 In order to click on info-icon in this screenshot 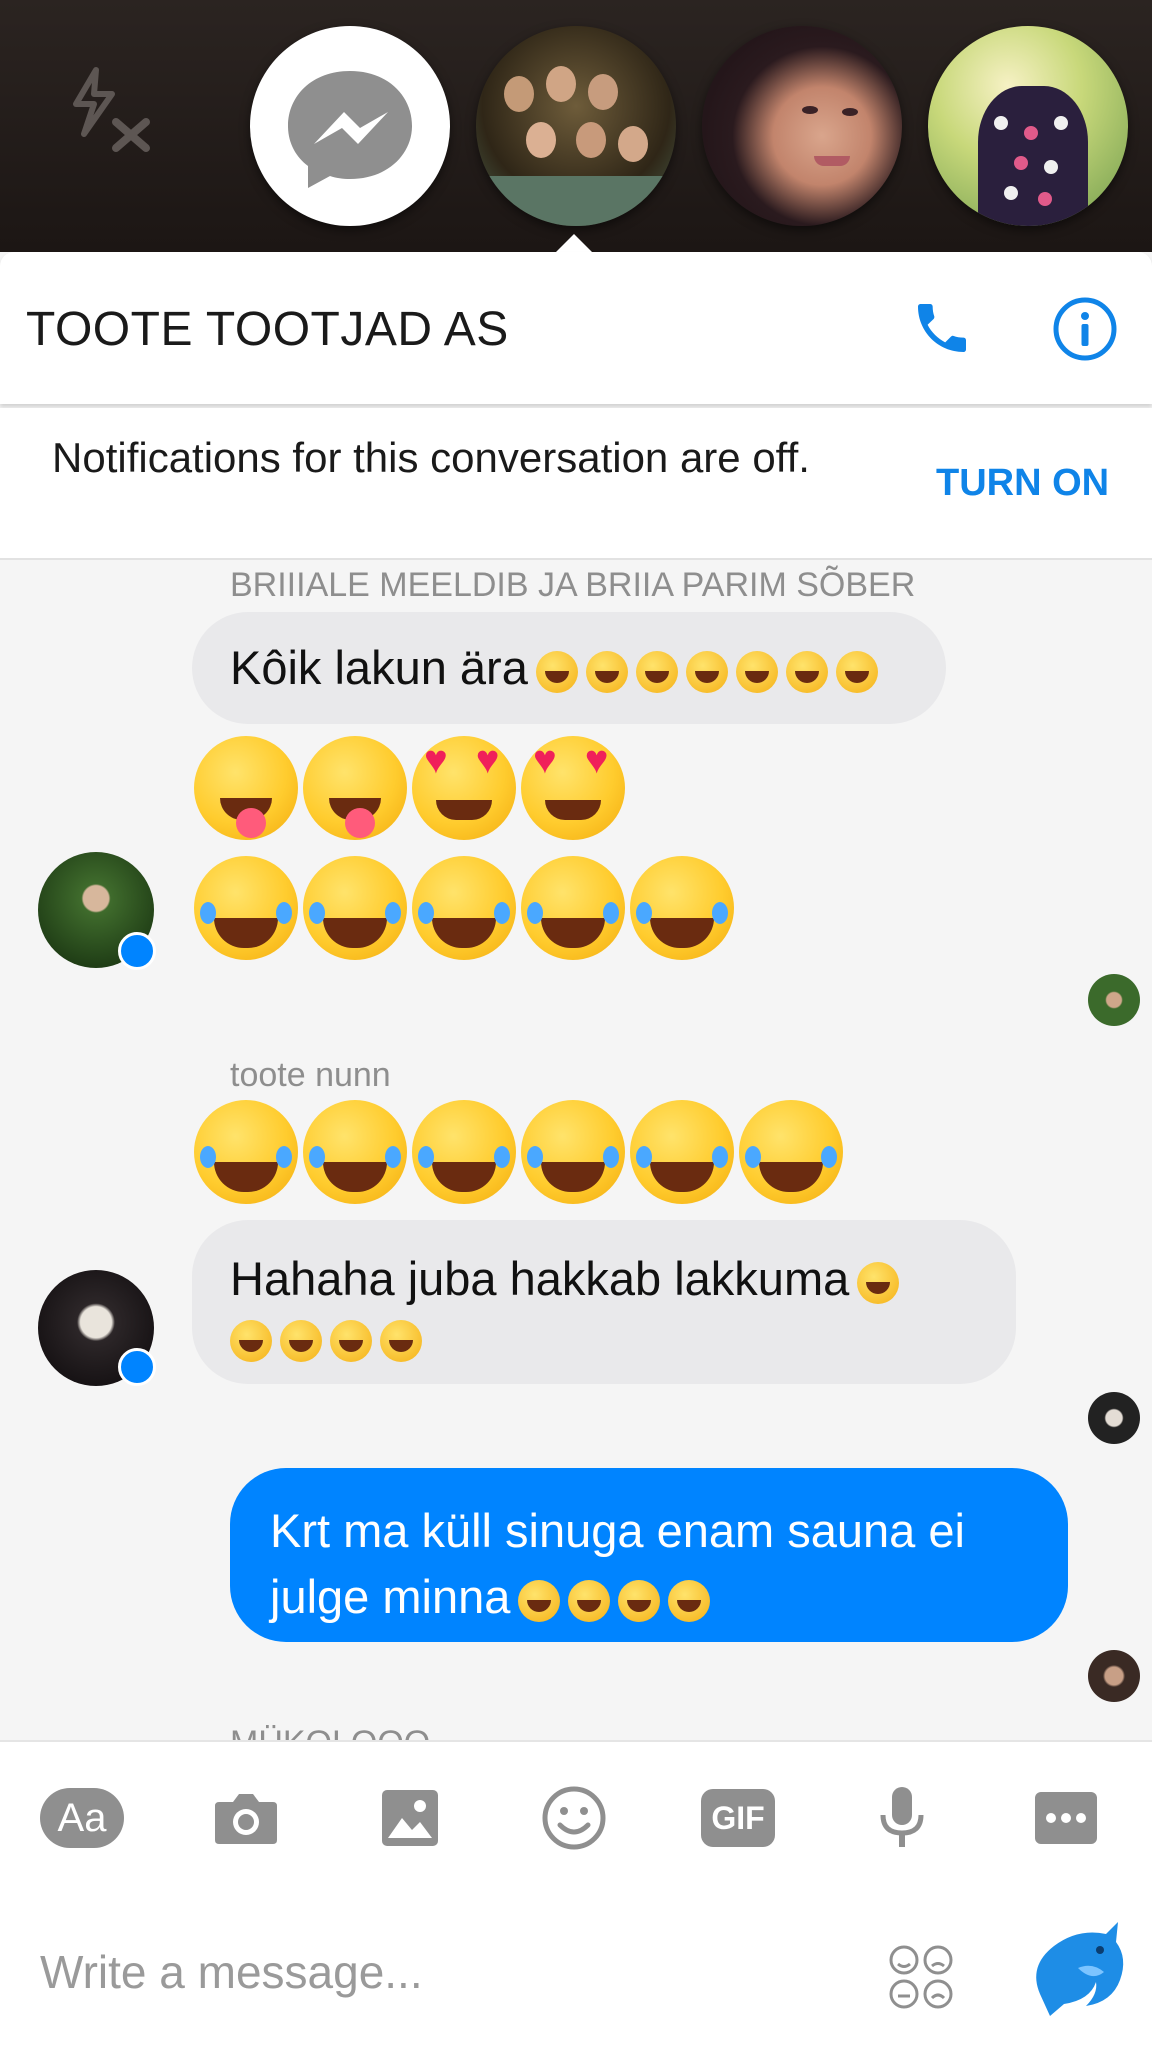, I will do `click(1085, 329)`.